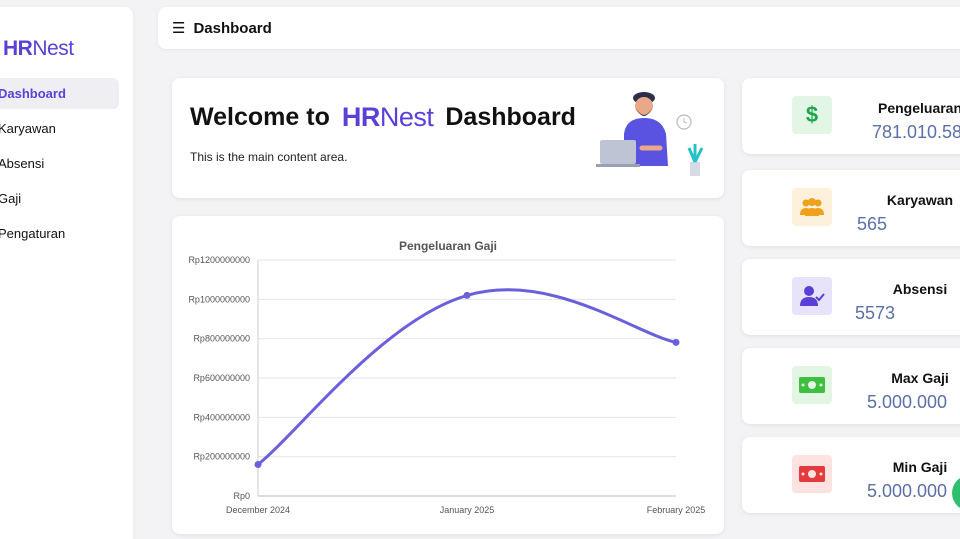 The width and height of the screenshot is (960, 539). What do you see at coordinates (387, 117) in the screenshot?
I see `welcome-logo: HRNest` at bounding box center [387, 117].